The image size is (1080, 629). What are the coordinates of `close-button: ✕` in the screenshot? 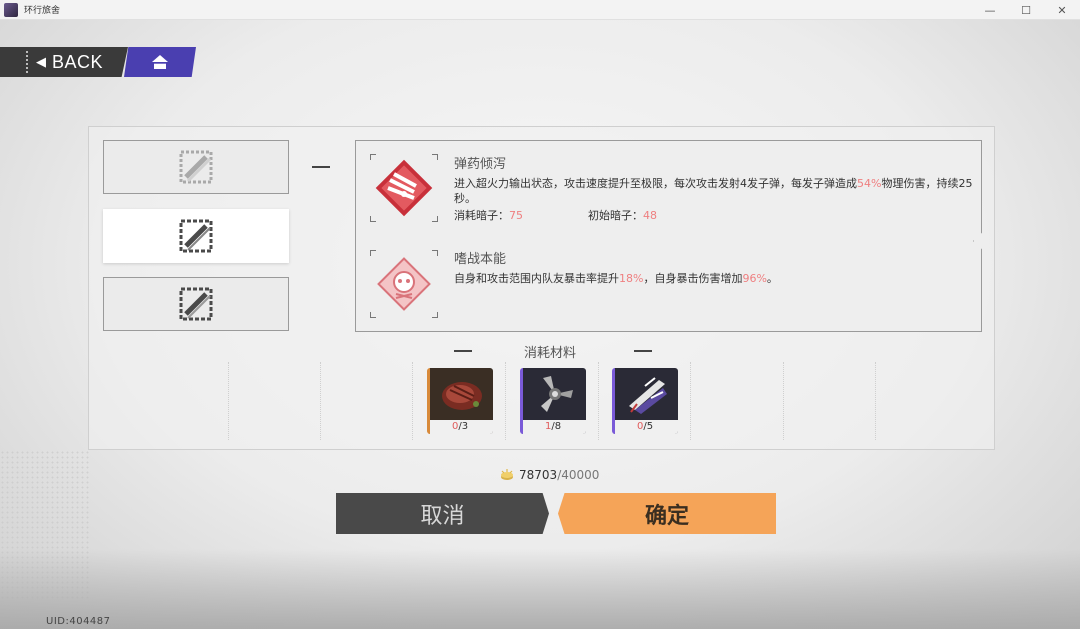 It's located at (1062, 10).